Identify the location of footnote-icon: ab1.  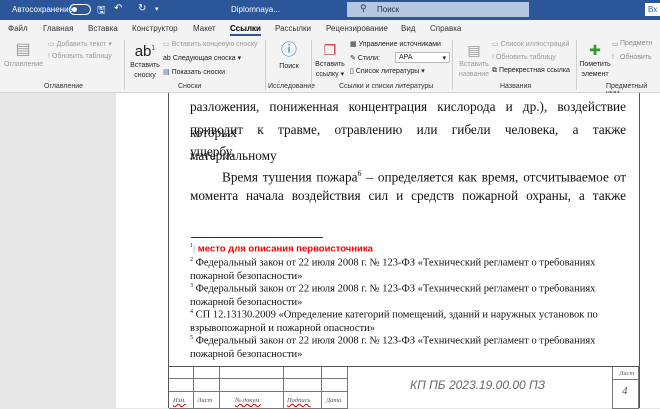
(145, 51).